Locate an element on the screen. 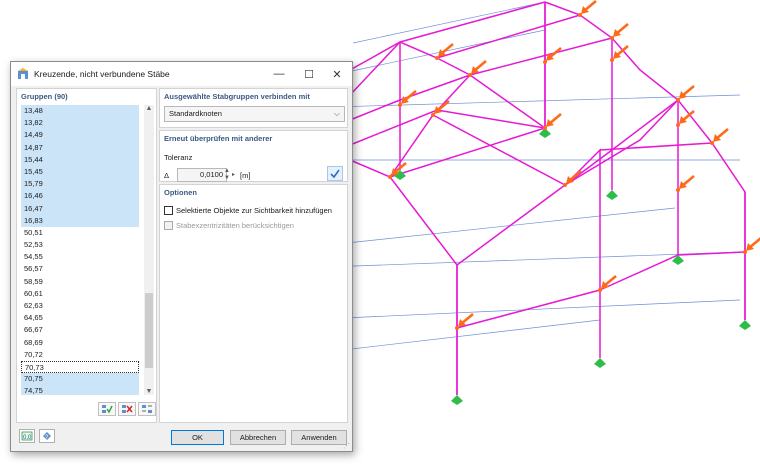 The image size is (760, 467). spin-up-icon: ▲ is located at coordinates (227, 171).